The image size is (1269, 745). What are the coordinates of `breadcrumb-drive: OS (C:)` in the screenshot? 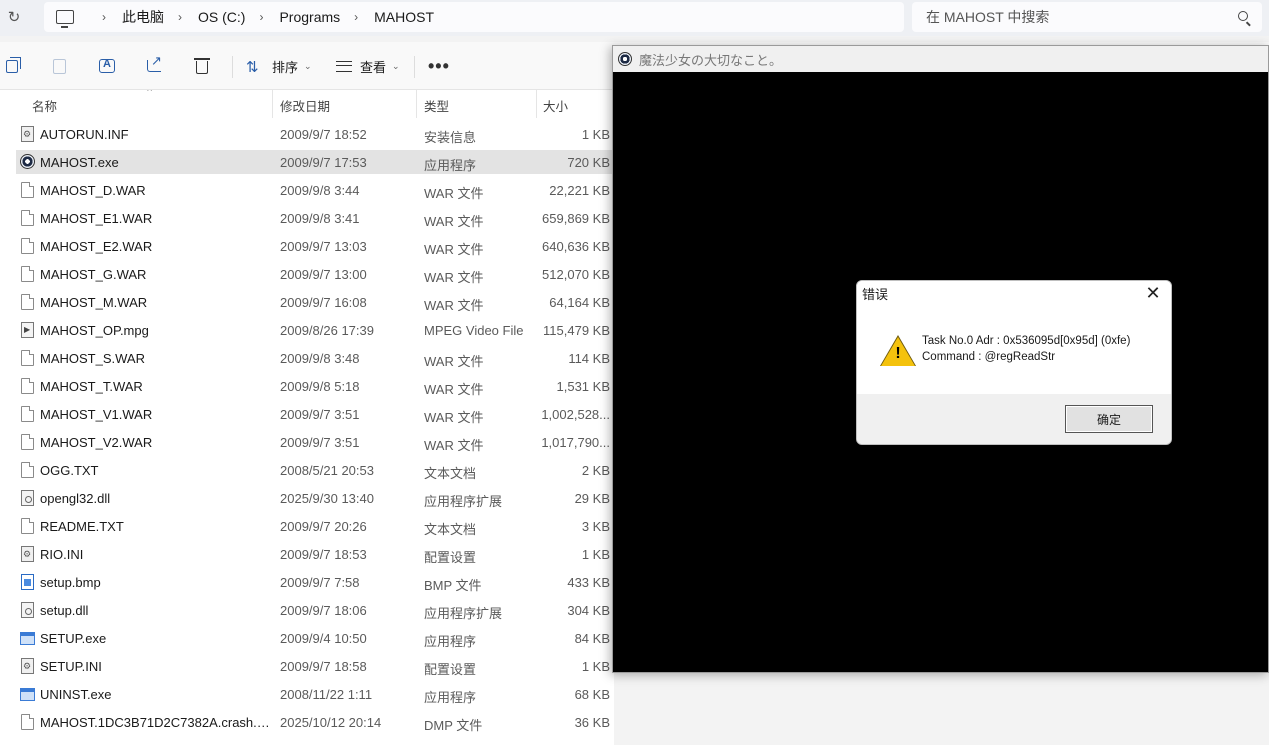 It's located at (221, 17).